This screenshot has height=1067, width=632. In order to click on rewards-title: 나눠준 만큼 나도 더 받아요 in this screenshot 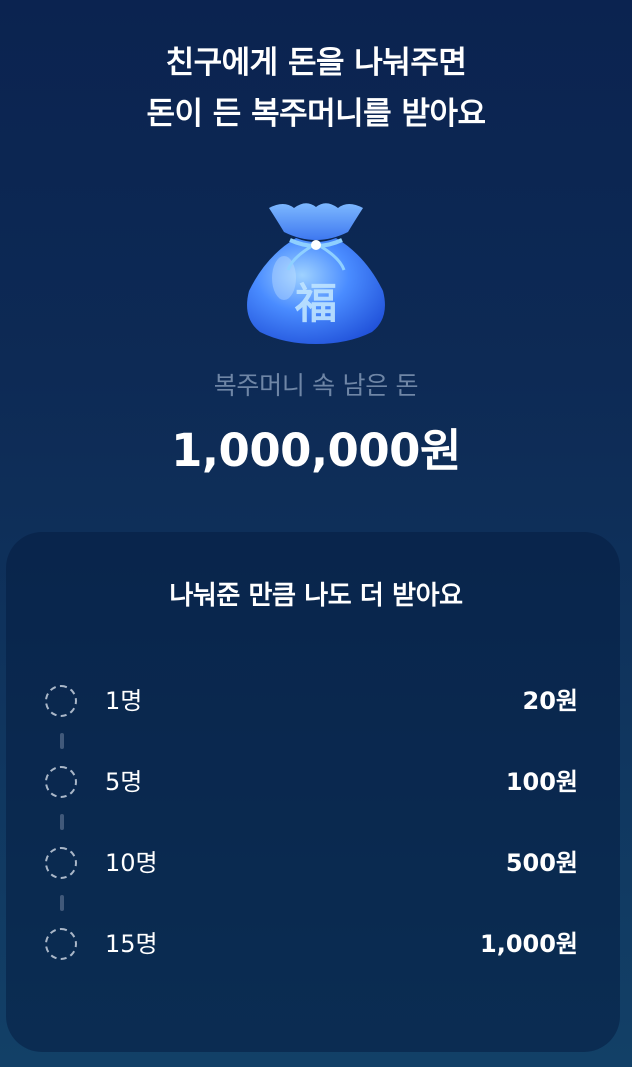, I will do `click(316, 596)`.